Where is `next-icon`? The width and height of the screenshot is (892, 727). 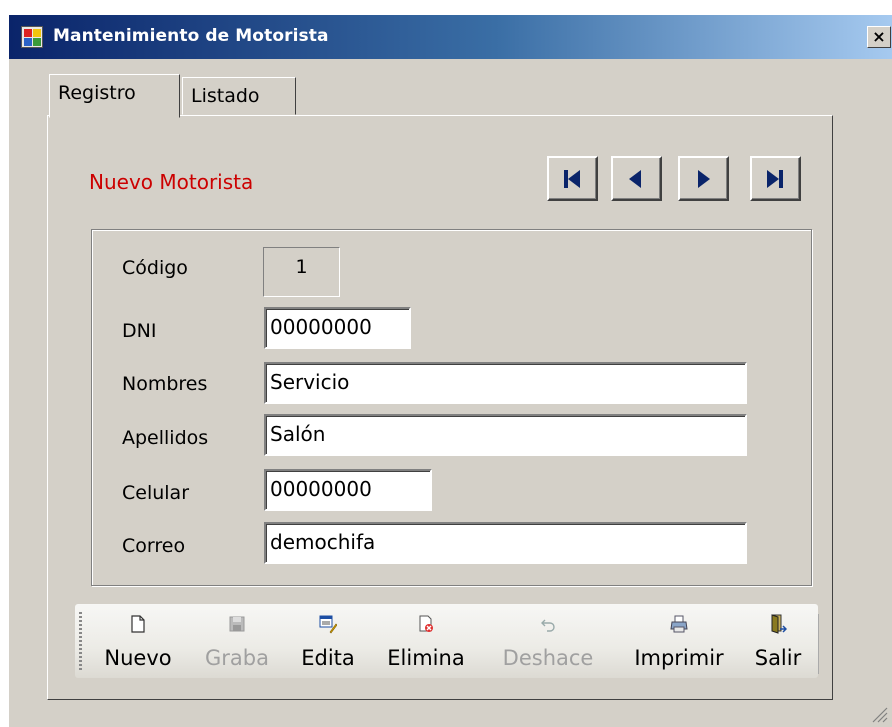 next-icon is located at coordinates (704, 179).